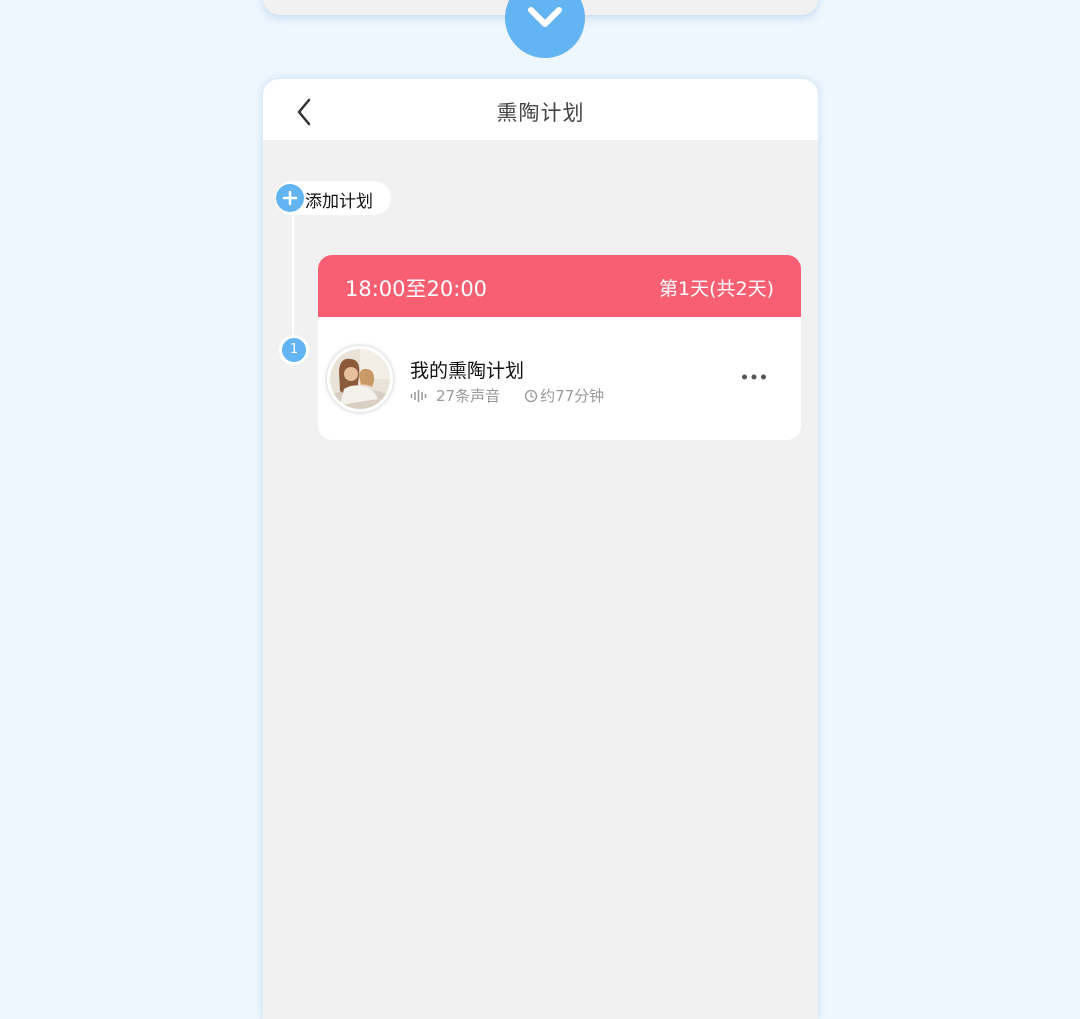 The height and width of the screenshot is (1019, 1080). I want to click on more-options-button, so click(754, 377).